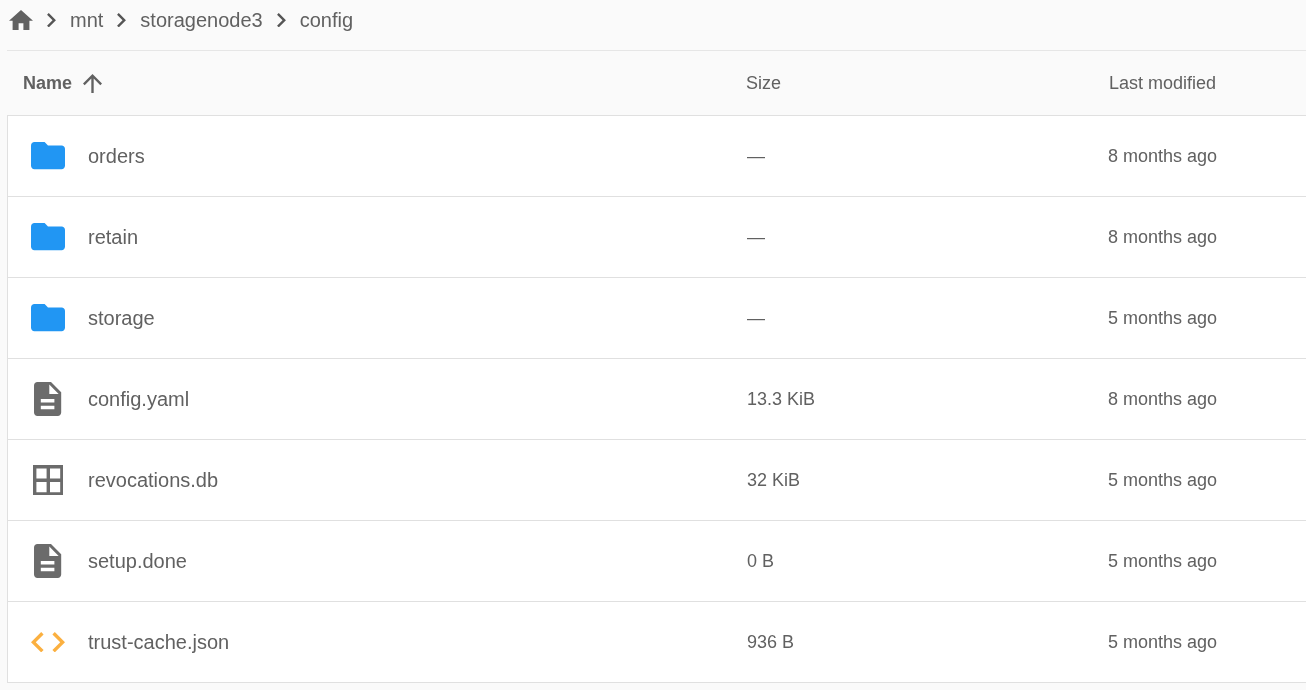  What do you see at coordinates (657, 480) in the screenshot?
I see `file-row: revocations.db 32 KiB 5 months ago` at bounding box center [657, 480].